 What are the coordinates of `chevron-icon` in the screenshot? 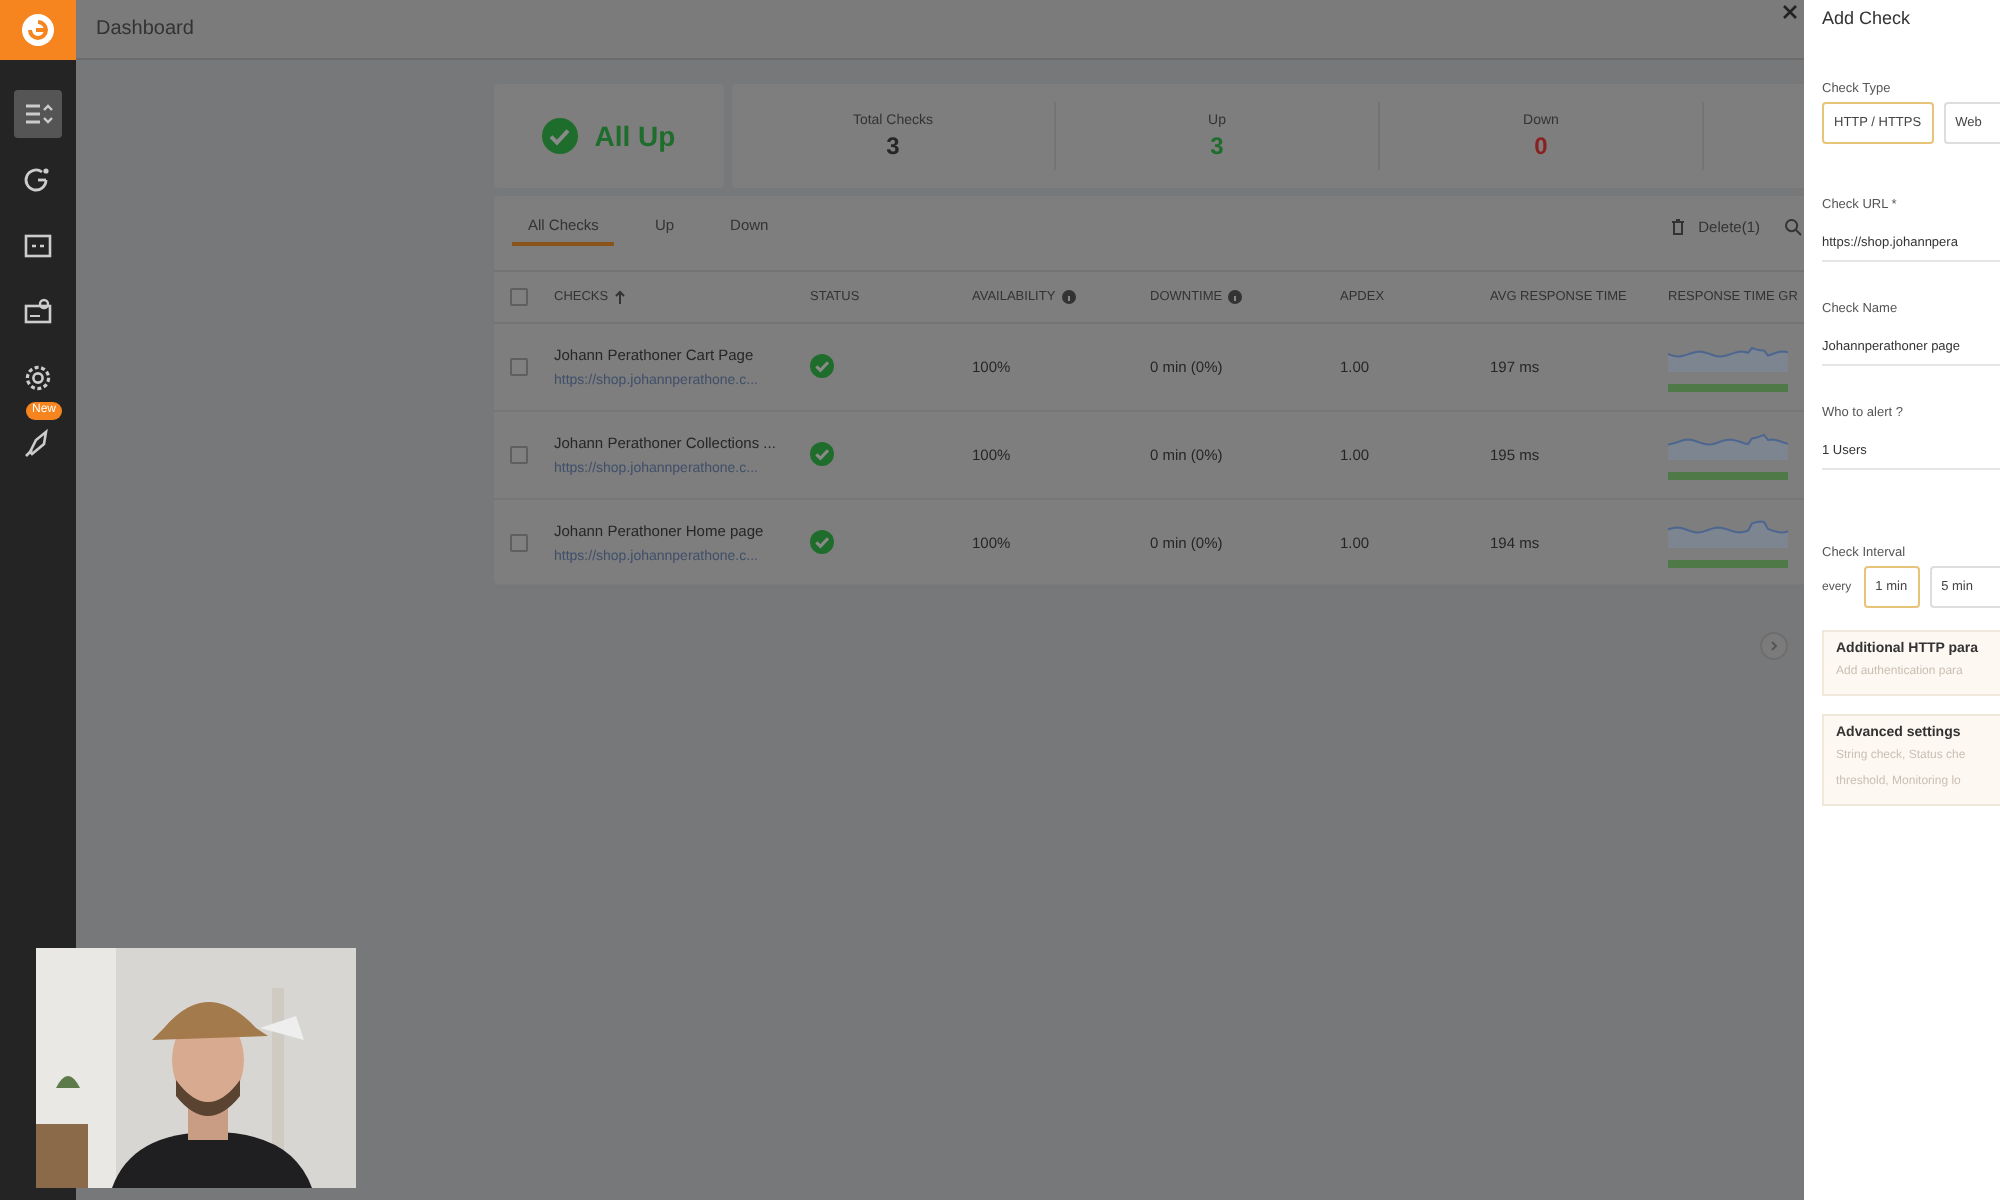 It's located at (1774, 646).